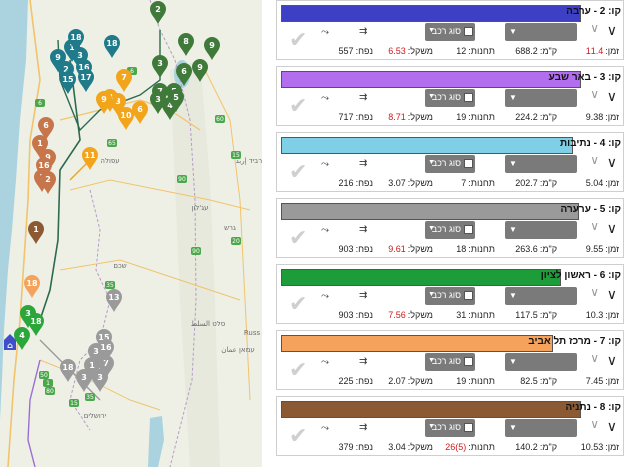  What do you see at coordinates (100, 380) in the screenshot?
I see `map-pin-grey: 3` at bounding box center [100, 380].